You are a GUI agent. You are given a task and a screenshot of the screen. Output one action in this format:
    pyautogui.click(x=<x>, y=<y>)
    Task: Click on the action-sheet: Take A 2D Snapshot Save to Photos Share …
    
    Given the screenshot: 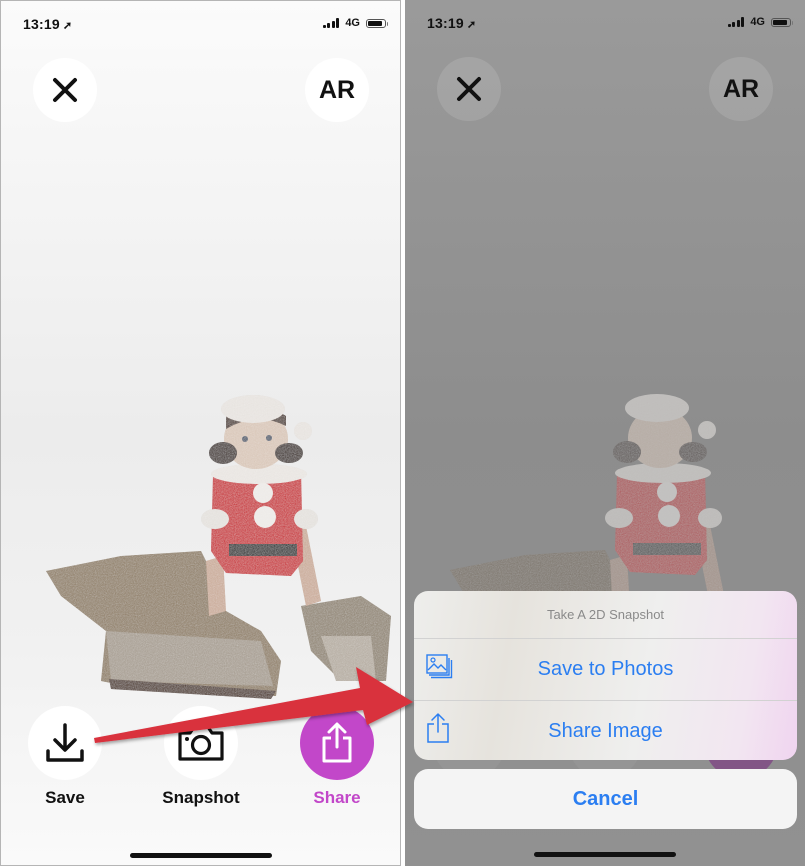 What is the action you would take?
    pyautogui.click(x=605, y=675)
    